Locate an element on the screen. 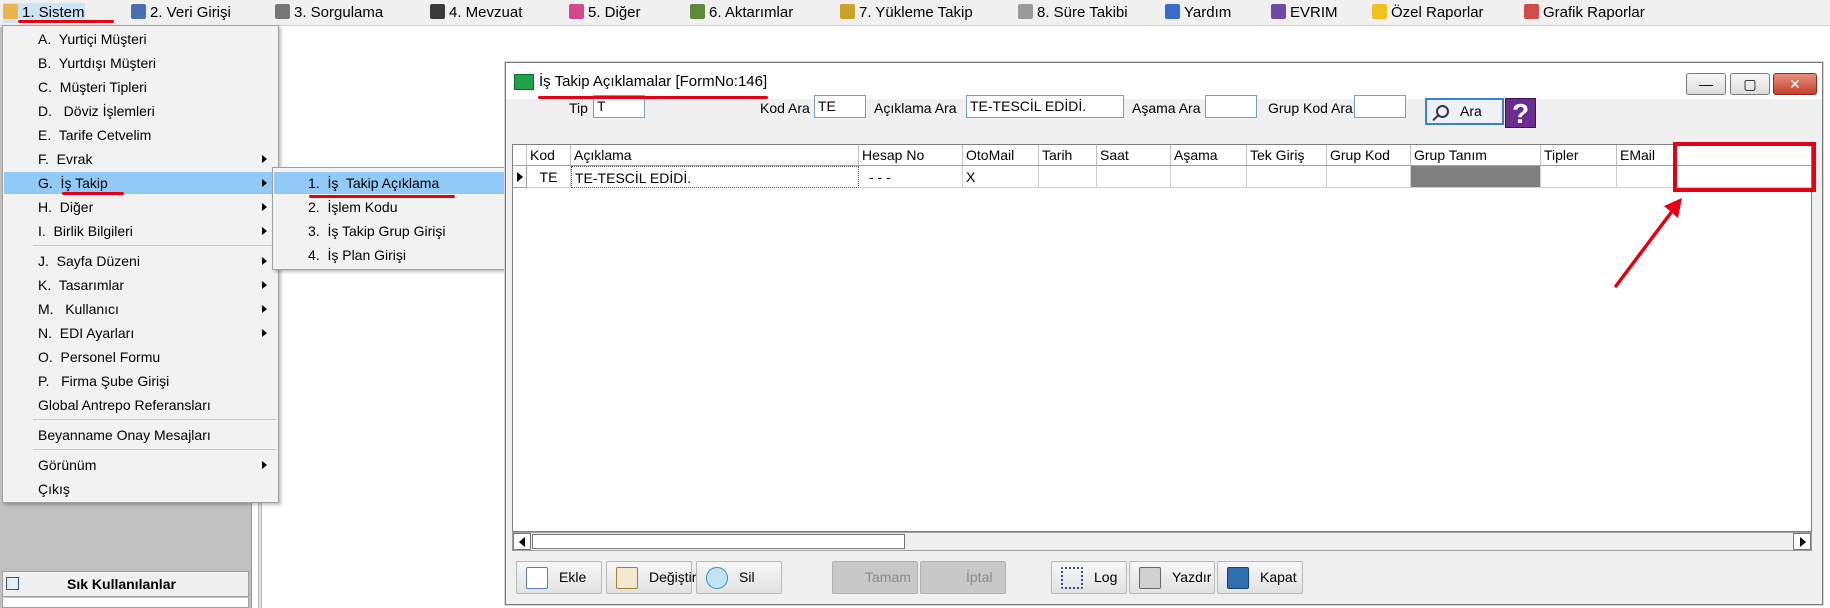 This screenshot has height=608, width=1830. menu-yardim: Yardım is located at coordinates (1198, 13).